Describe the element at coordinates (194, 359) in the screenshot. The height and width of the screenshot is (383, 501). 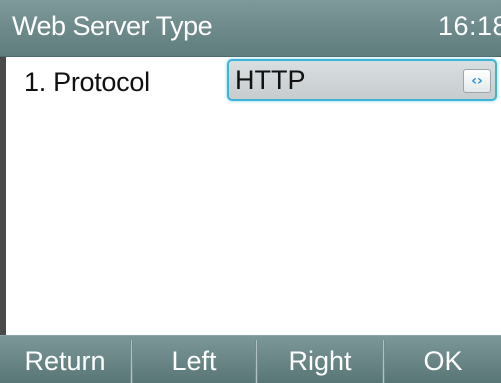
I see `left-softkey: Left` at that location.